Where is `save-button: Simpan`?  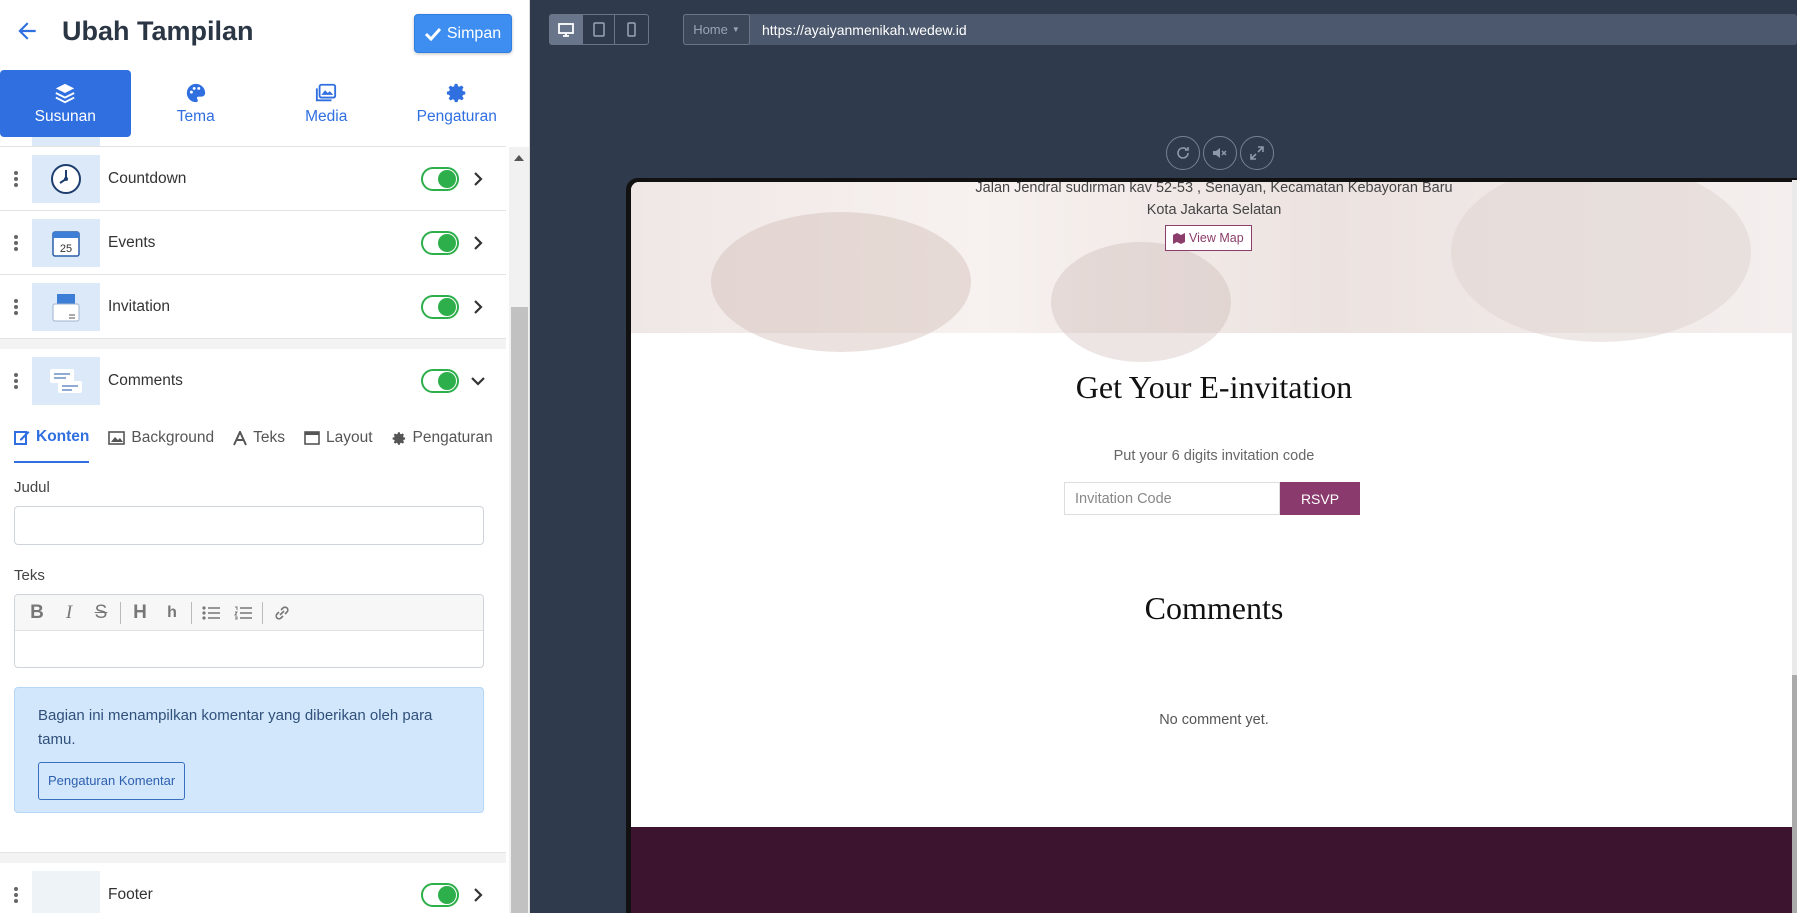 save-button: Simpan is located at coordinates (463, 33).